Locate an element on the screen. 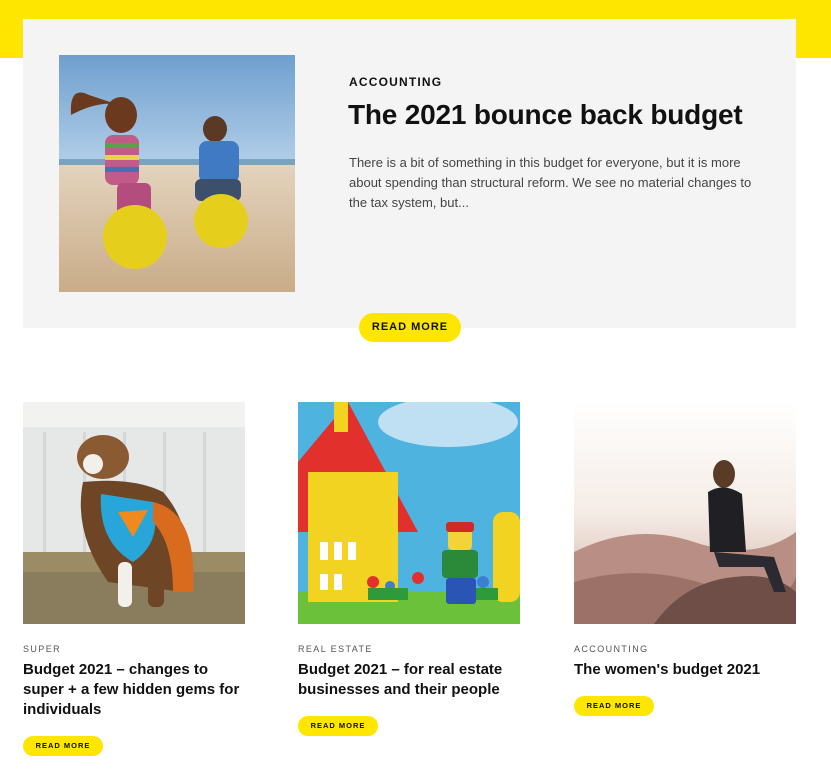 Image resolution: width=831 pixels, height=772 pixels. post-card-category: ACCOUNTING is located at coordinates (611, 649).